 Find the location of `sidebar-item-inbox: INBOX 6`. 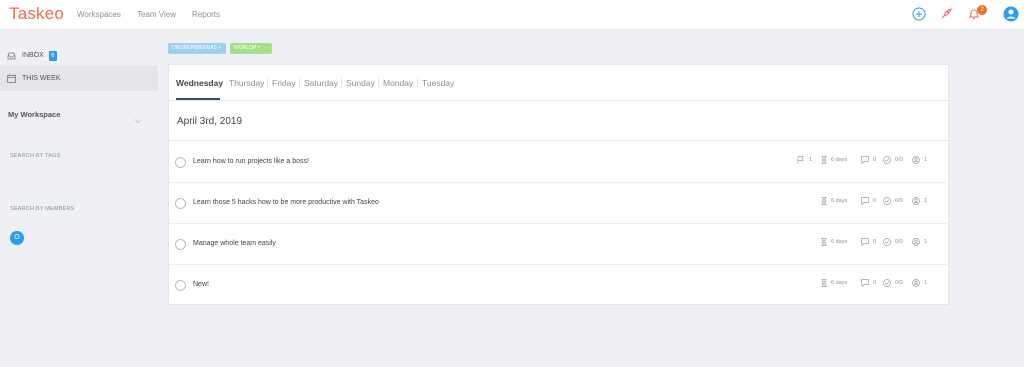

sidebar-item-inbox: INBOX 6 is located at coordinates (79, 55).